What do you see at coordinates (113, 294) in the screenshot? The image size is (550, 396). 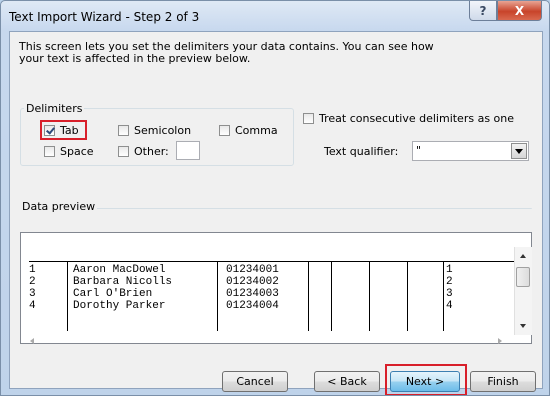 I see `preview-cell: Carl O'Brien` at bounding box center [113, 294].